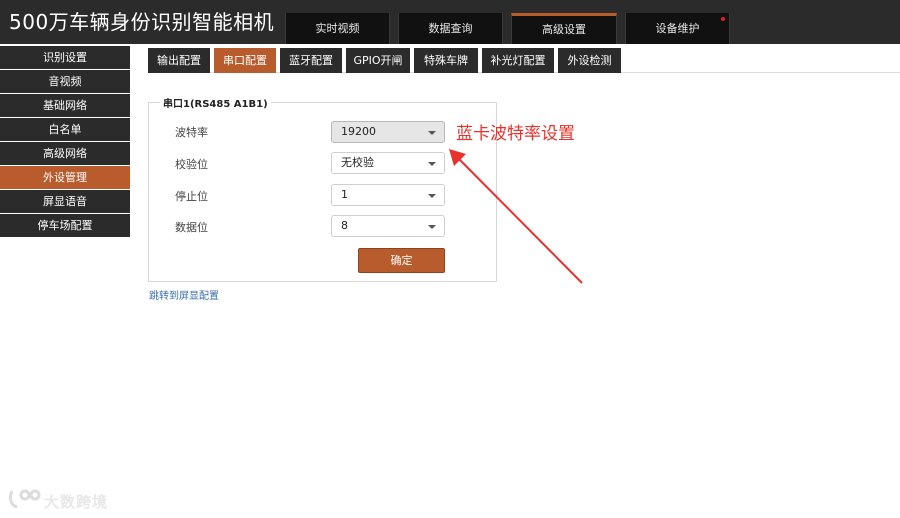 The width and height of the screenshot is (900, 518). What do you see at coordinates (76, 502) in the screenshot?
I see `watermark-text: 大数跨境` at bounding box center [76, 502].